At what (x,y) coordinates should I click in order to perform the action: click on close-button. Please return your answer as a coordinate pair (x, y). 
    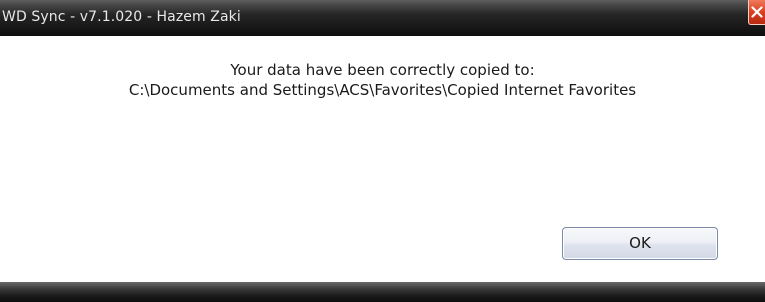
    Looking at the image, I should click on (756, 12).